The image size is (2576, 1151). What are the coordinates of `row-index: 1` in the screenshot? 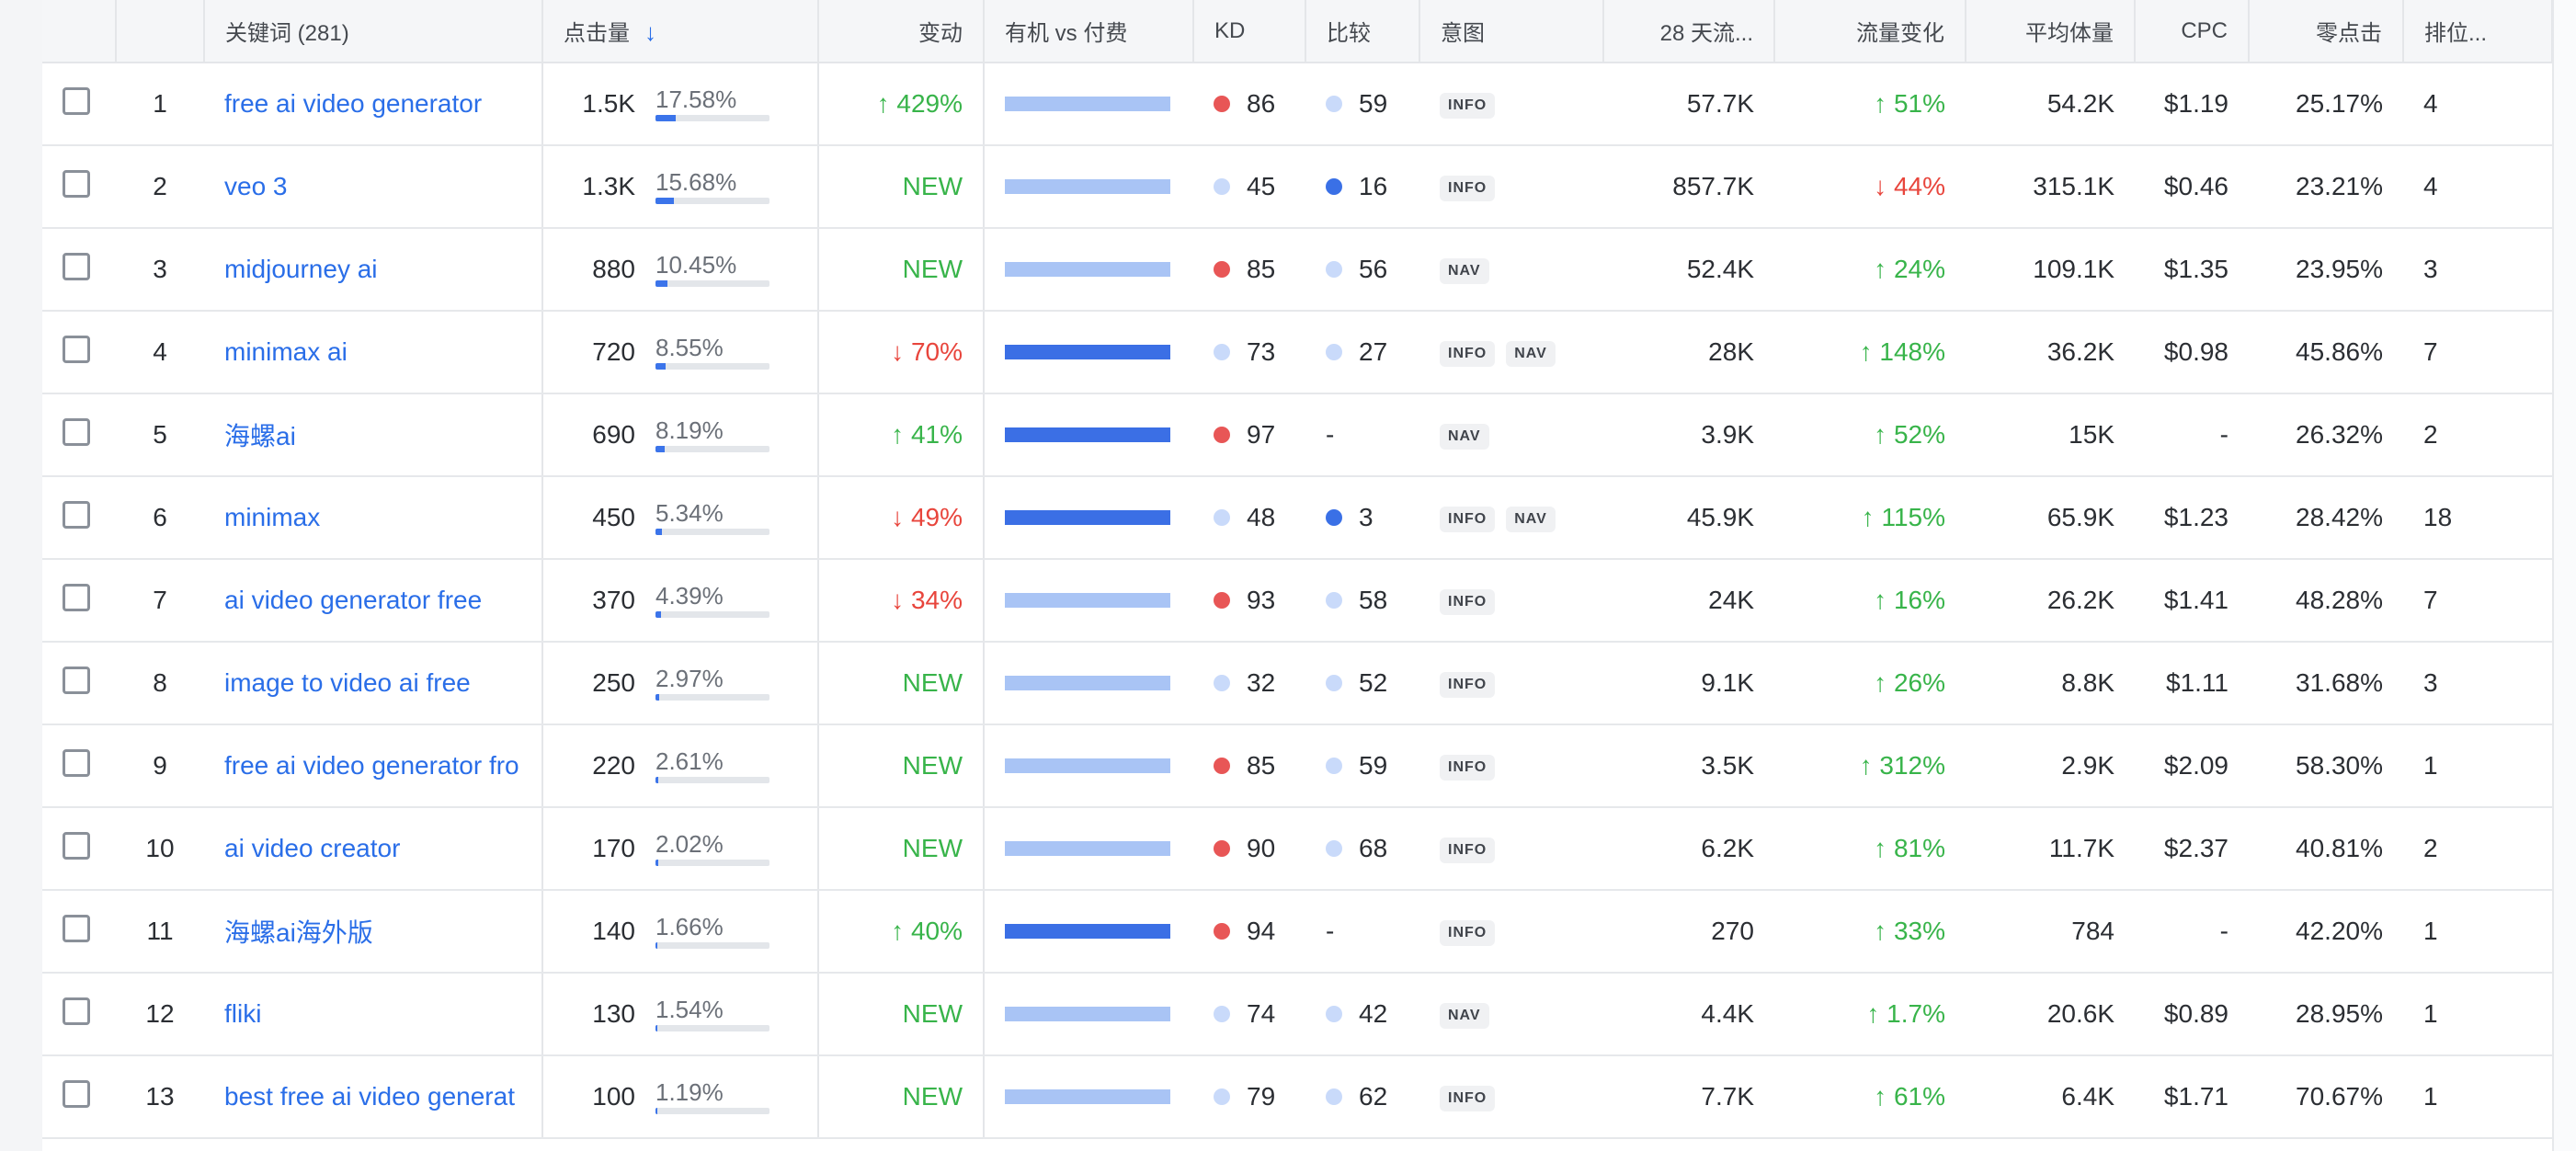 It's located at (160, 104).